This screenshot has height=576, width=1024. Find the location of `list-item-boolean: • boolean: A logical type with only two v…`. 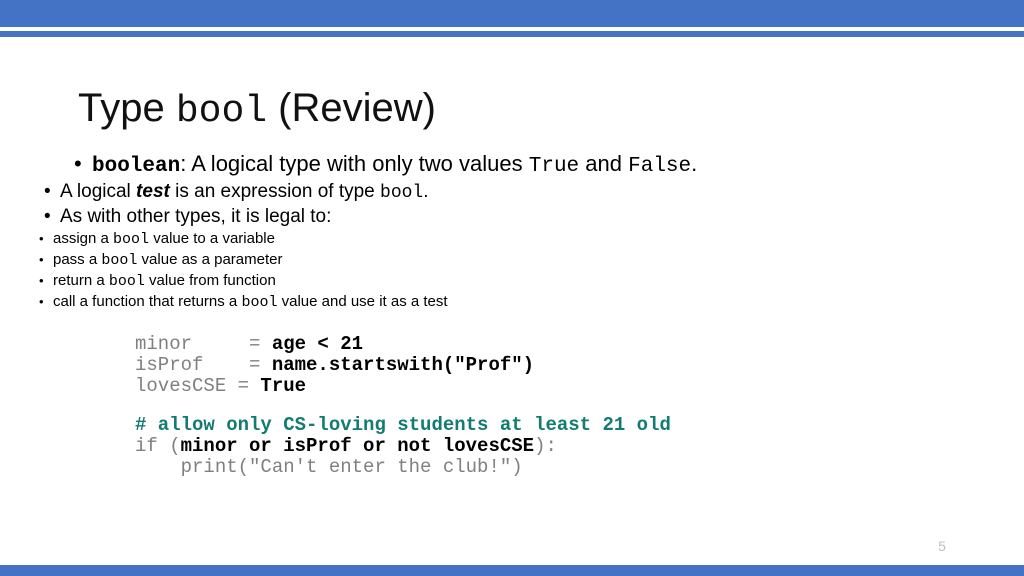

list-item-boolean: • boolean: A logical type with only two v… is located at coordinates (549, 165).